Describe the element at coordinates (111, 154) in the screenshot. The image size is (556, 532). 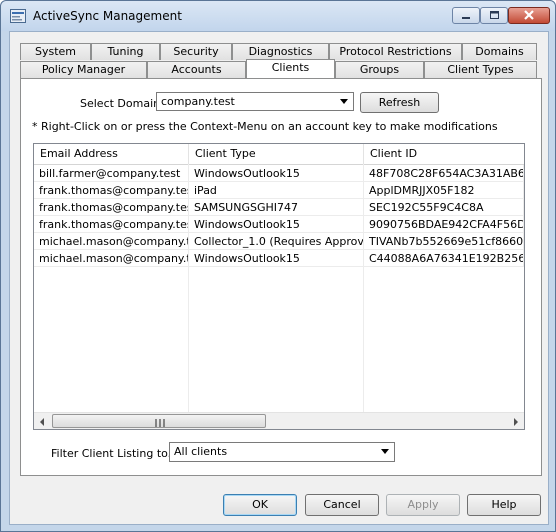
I see `column-header-email: Email Address` at that location.